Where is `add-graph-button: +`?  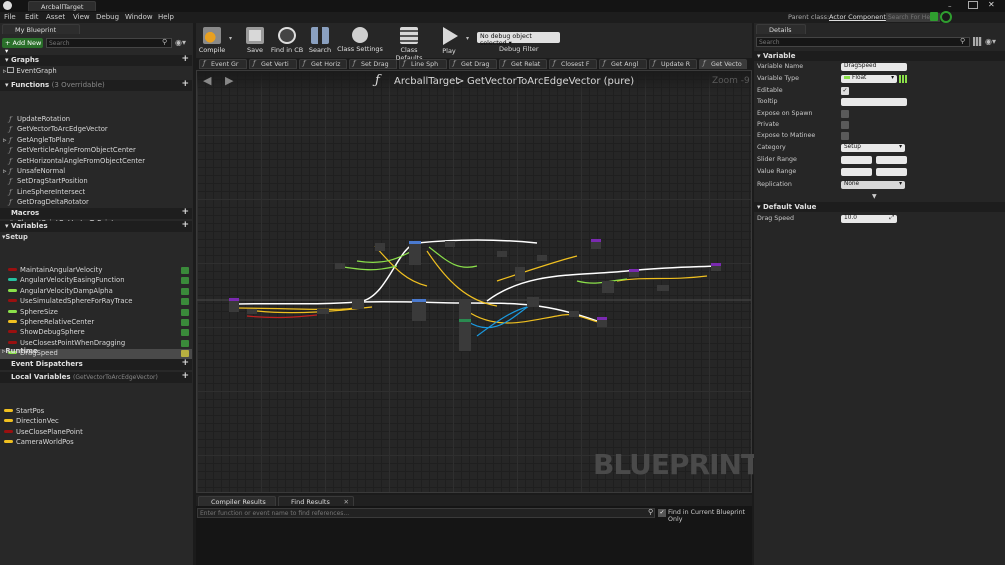 add-graph-button: + is located at coordinates (185, 59).